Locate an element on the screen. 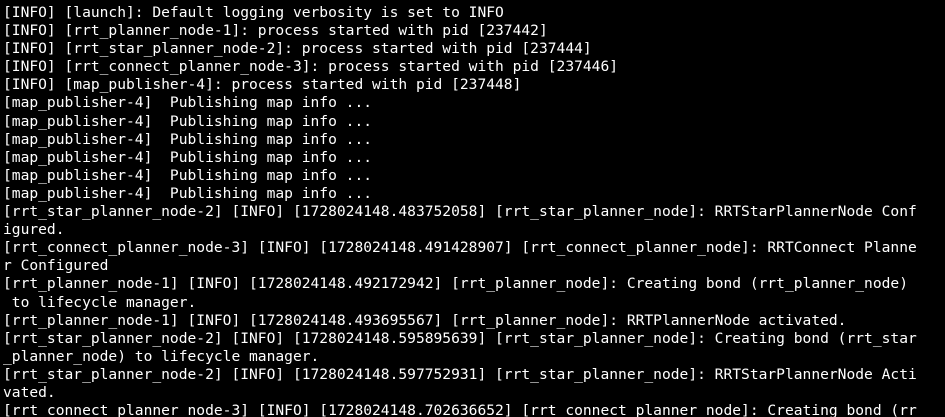 Image resolution: width=945 pixels, height=417 pixels. terminal-line: vated. is located at coordinates (29, 392).